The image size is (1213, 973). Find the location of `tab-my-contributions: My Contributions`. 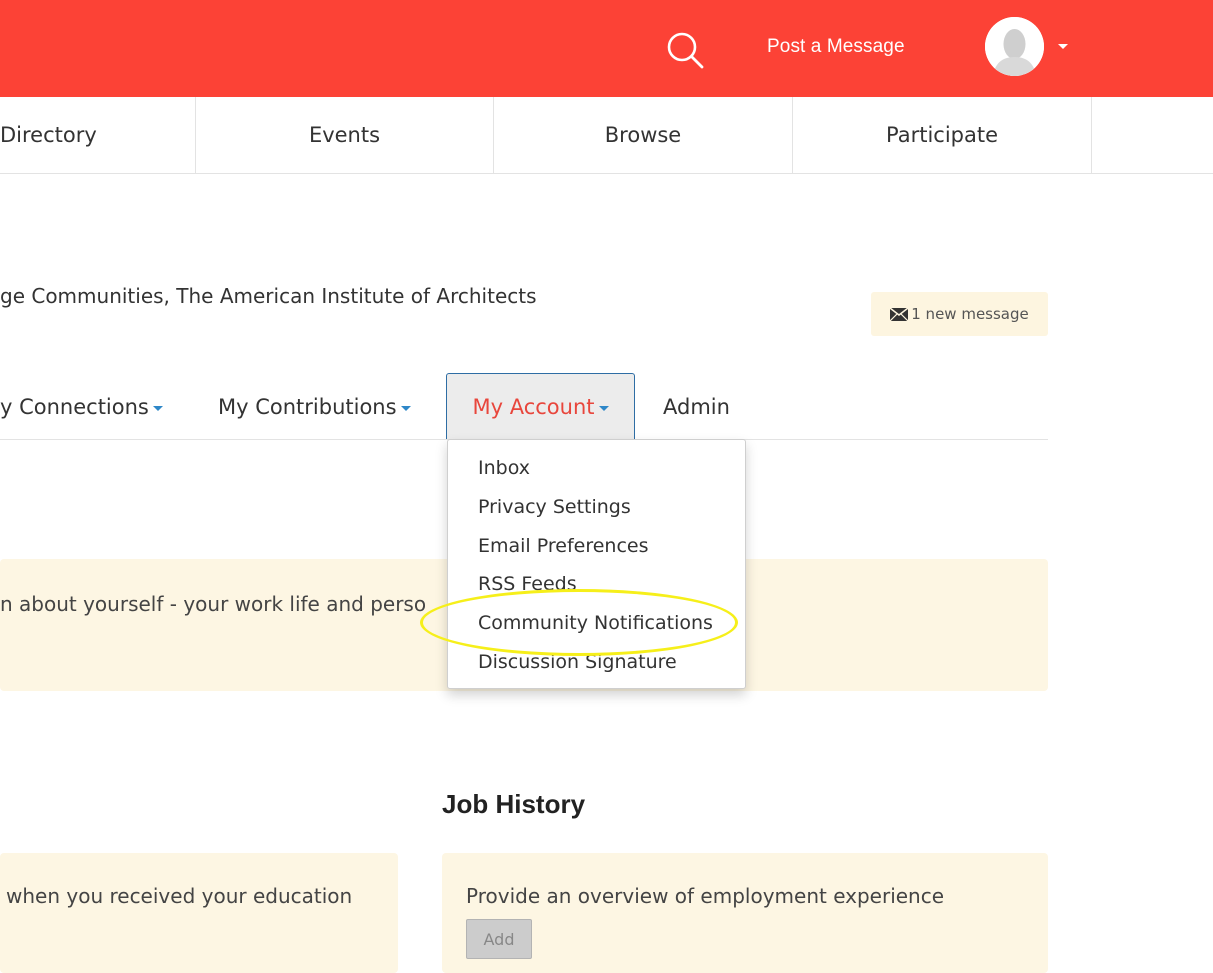

tab-my-contributions: My Contributions is located at coordinates (314, 406).